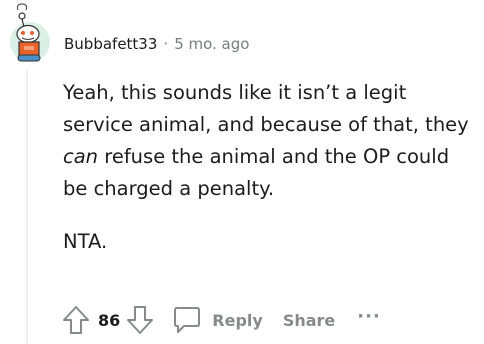 Image resolution: width=484 pixels, height=344 pixels. I want to click on body-text-emphasis: can, so click(81, 156).